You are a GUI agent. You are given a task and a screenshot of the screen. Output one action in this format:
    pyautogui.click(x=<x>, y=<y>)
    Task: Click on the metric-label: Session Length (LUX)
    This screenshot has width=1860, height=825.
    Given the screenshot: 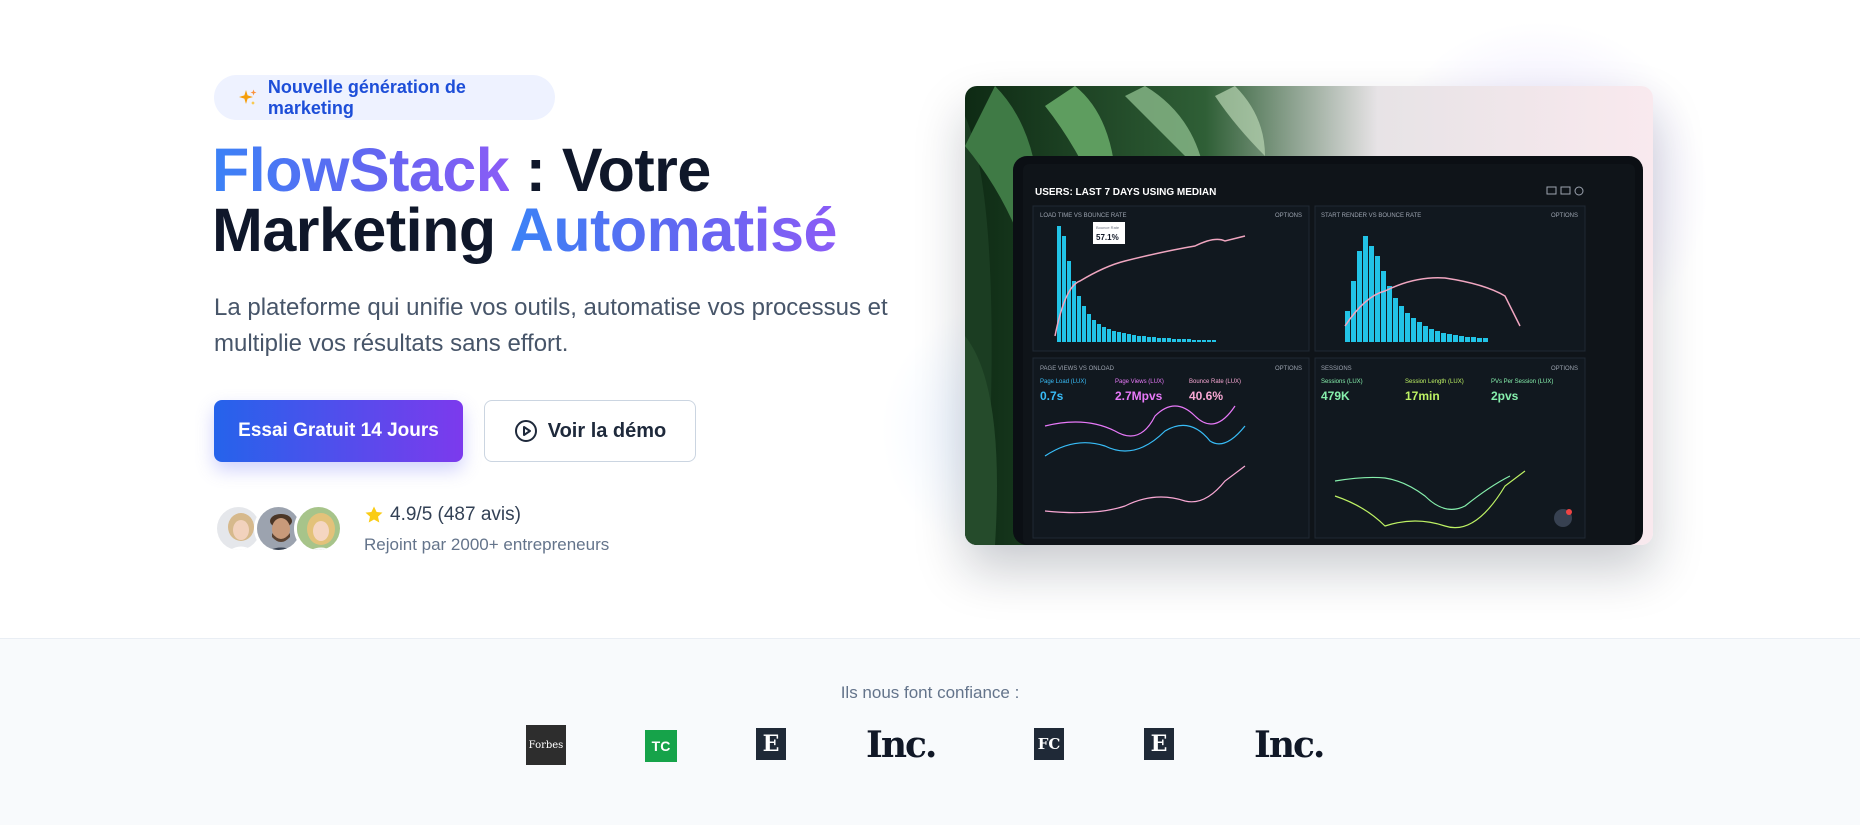 What is the action you would take?
    pyautogui.click(x=1434, y=382)
    